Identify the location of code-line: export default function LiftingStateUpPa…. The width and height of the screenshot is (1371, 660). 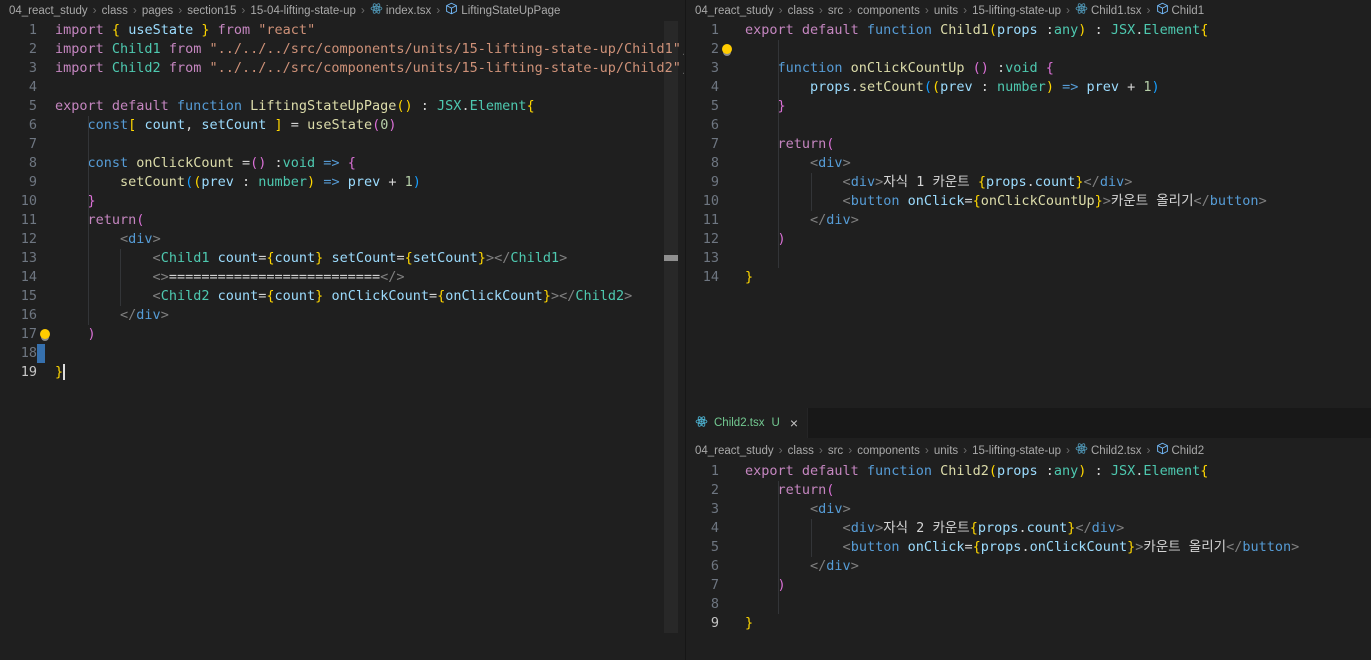
(360, 106).